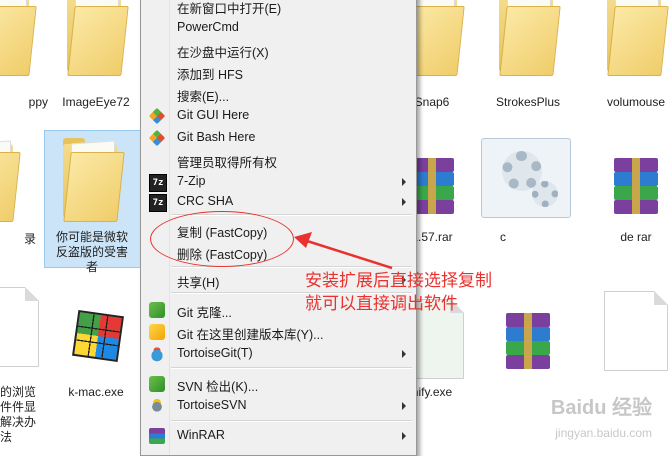 The height and width of the screenshot is (456, 670). Describe the element at coordinates (215, 353) in the screenshot. I see `menu-item-label: TortoiseGit(T)` at that location.